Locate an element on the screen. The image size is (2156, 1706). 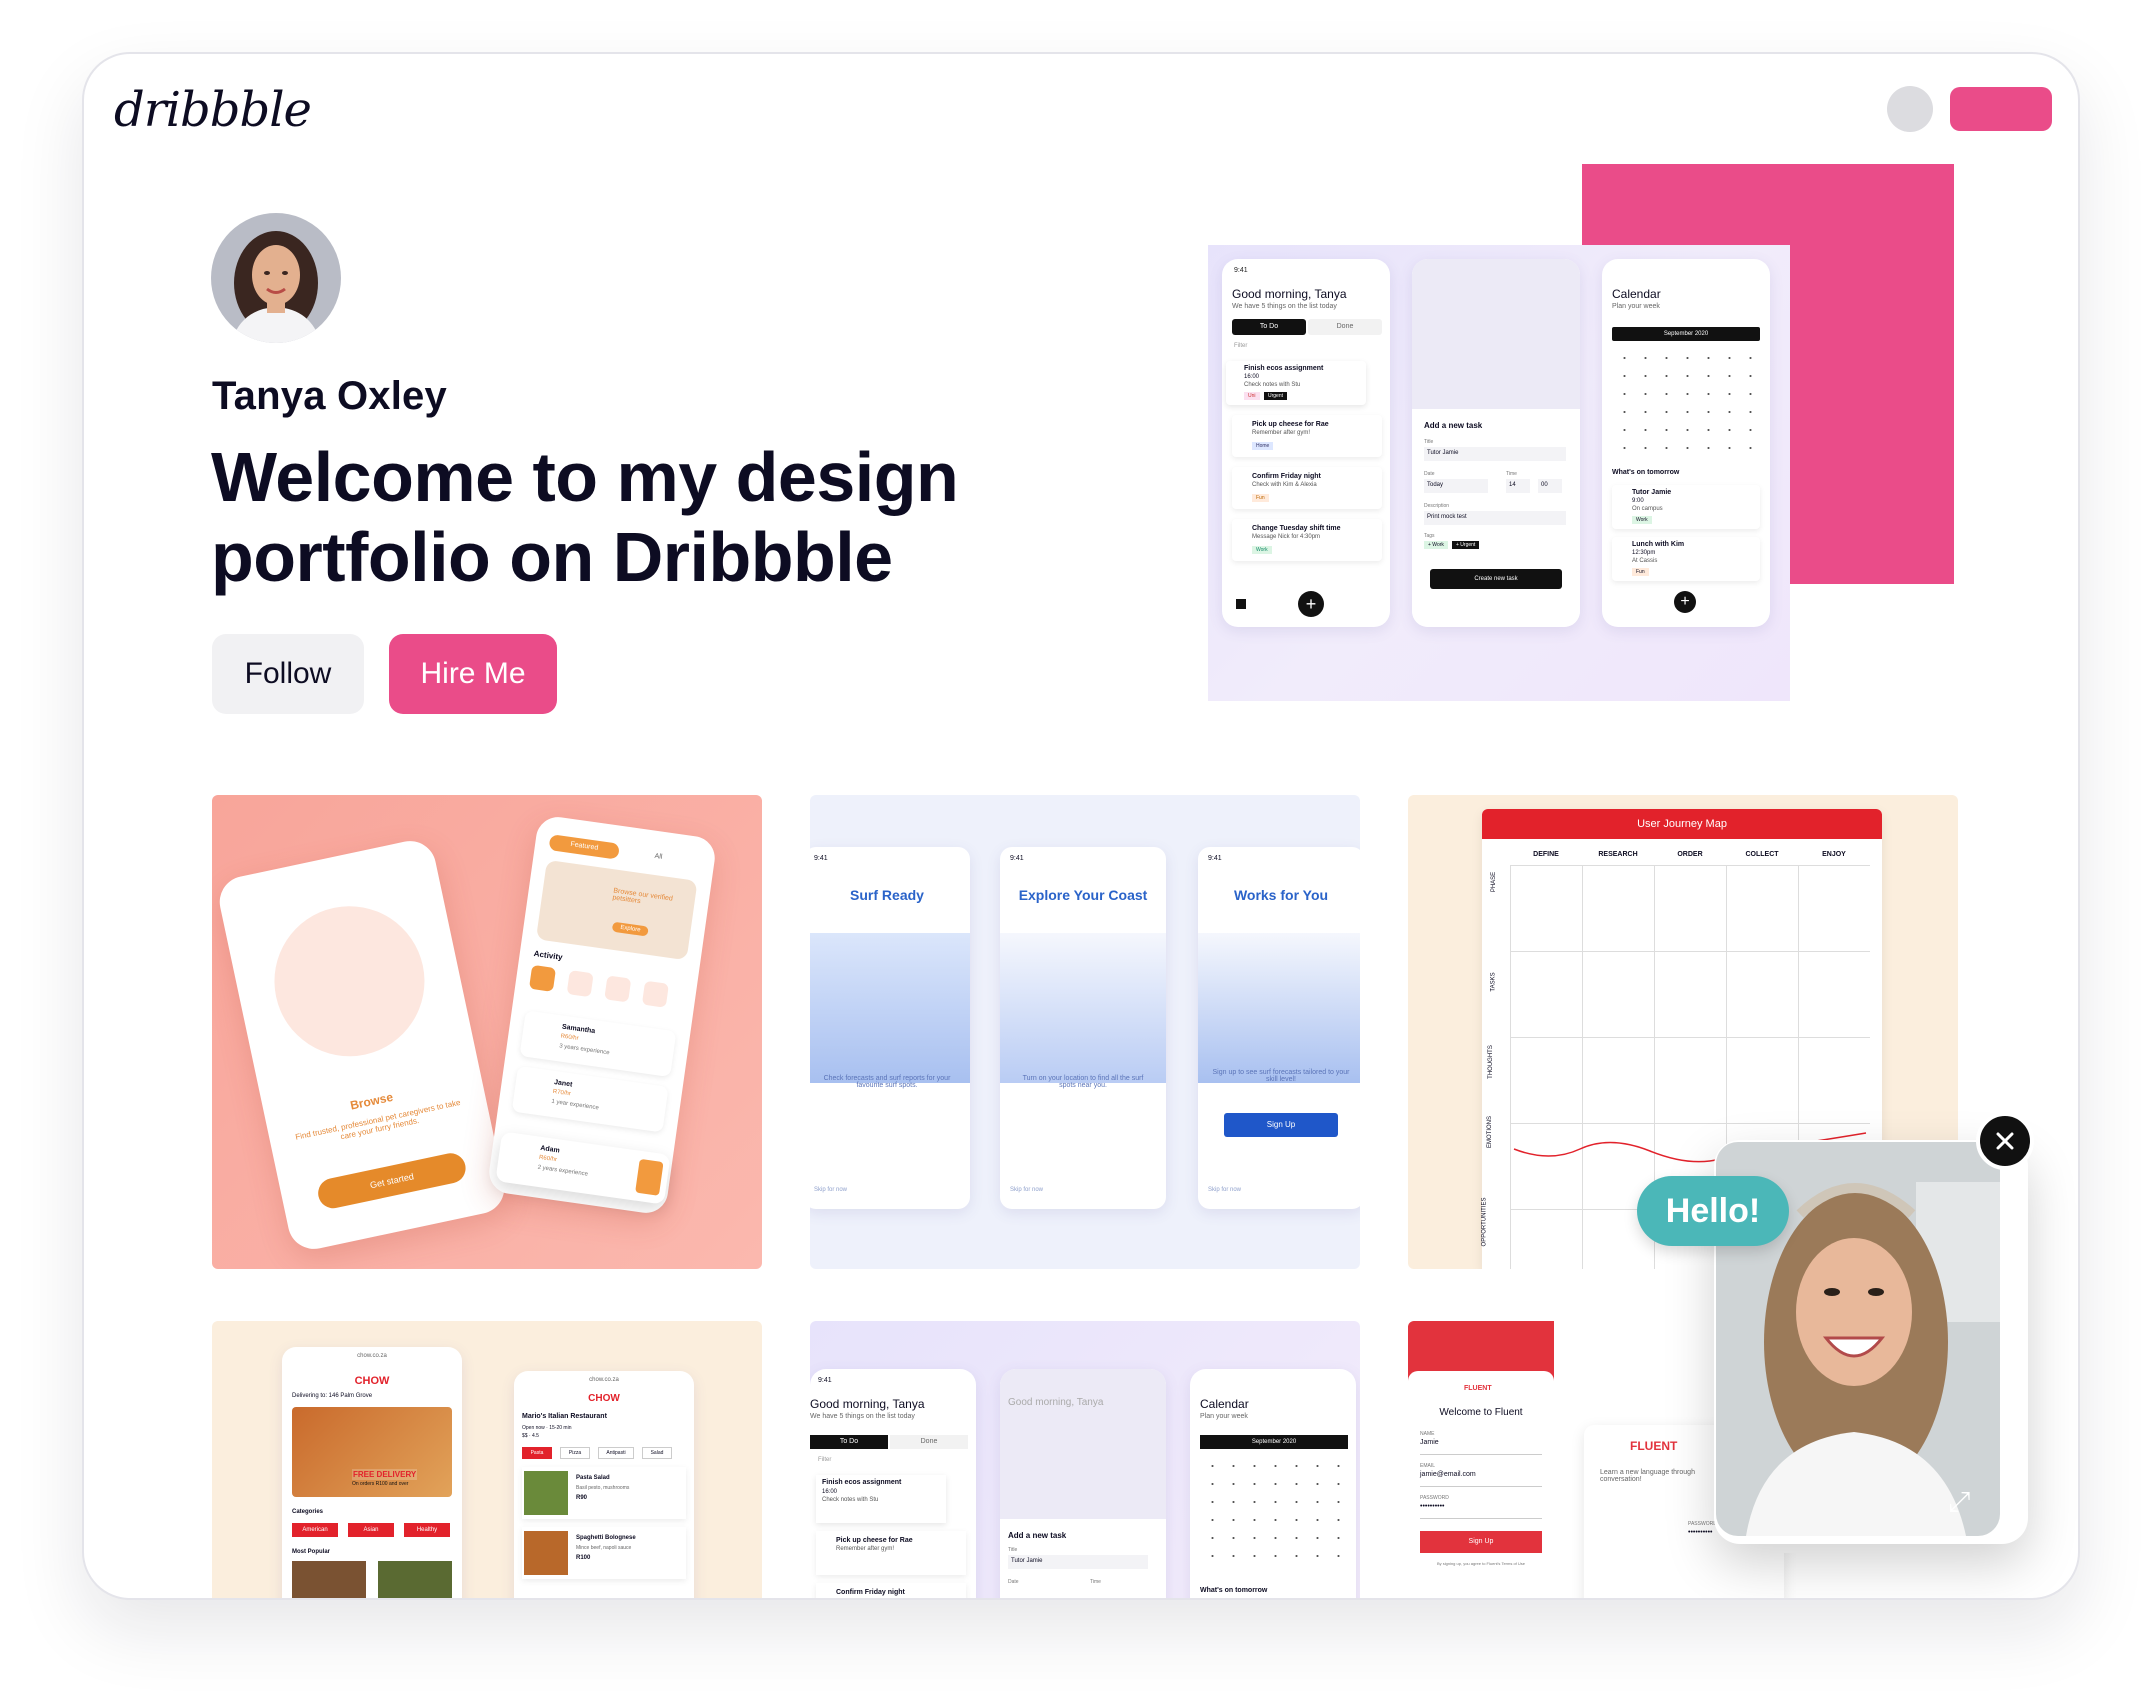
row-tasks: TASKS is located at coordinates (1493, 982).